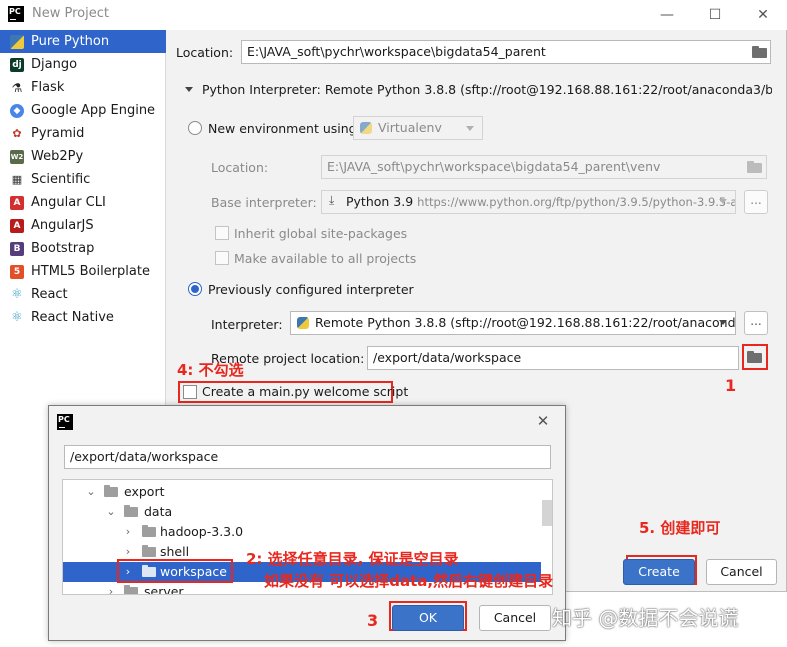 This screenshot has height=647, width=787. I want to click on remote-location-value: /export/data/workspace, so click(447, 357).